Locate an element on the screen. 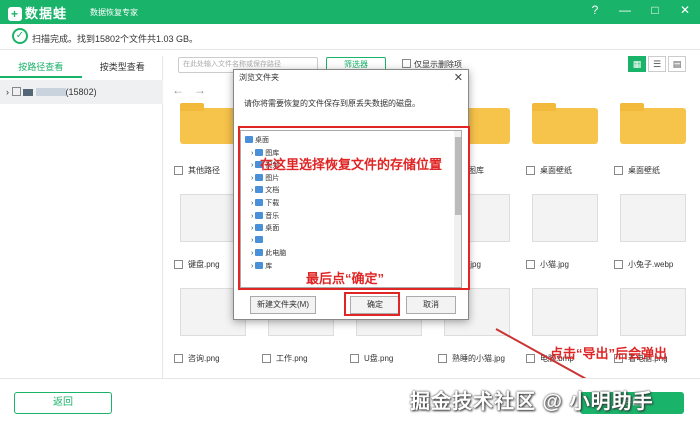  file-name: 小兔子.webp is located at coordinates (651, 264).